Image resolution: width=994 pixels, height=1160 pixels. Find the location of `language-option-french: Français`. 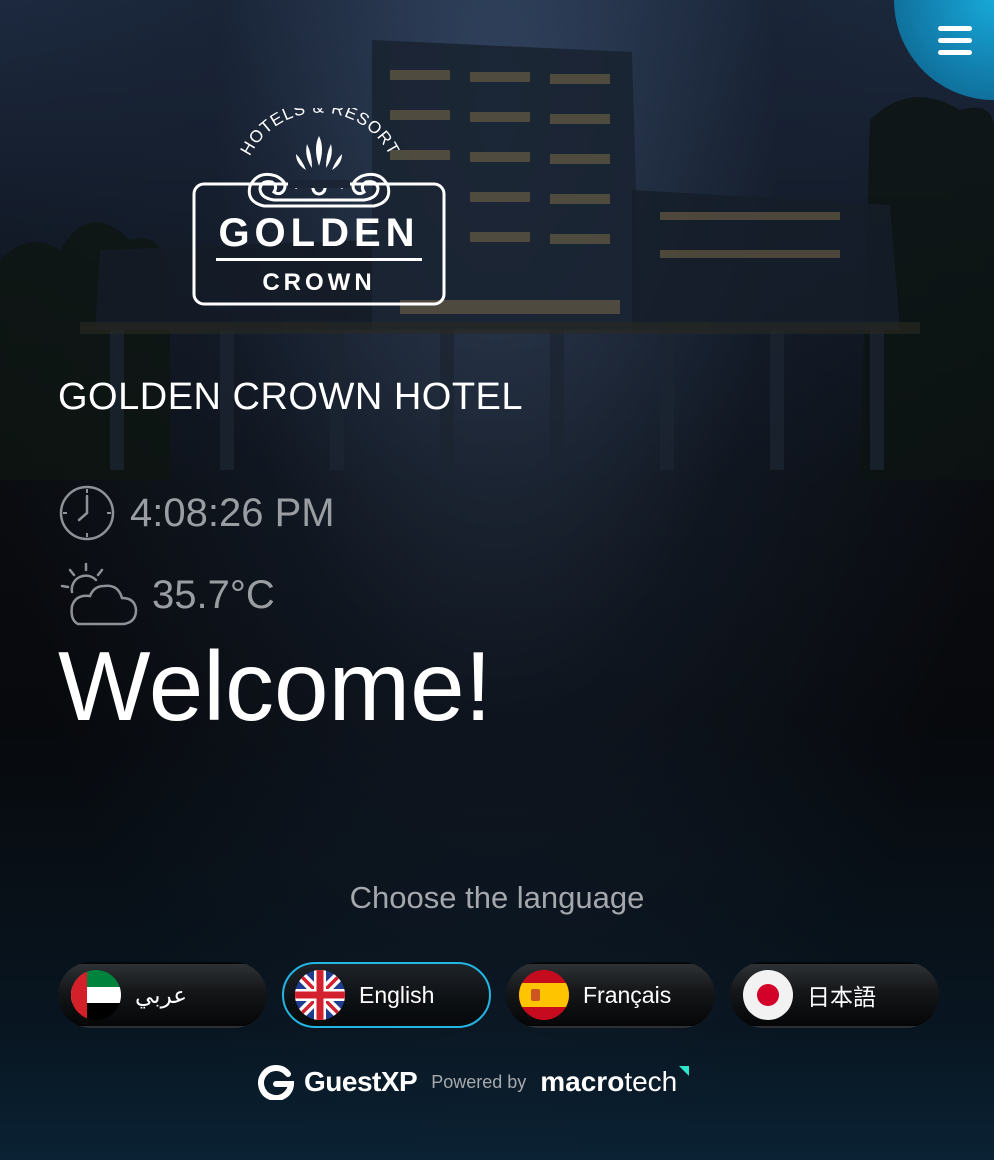

language-option-french: Français is located at coordinates (610, 995).